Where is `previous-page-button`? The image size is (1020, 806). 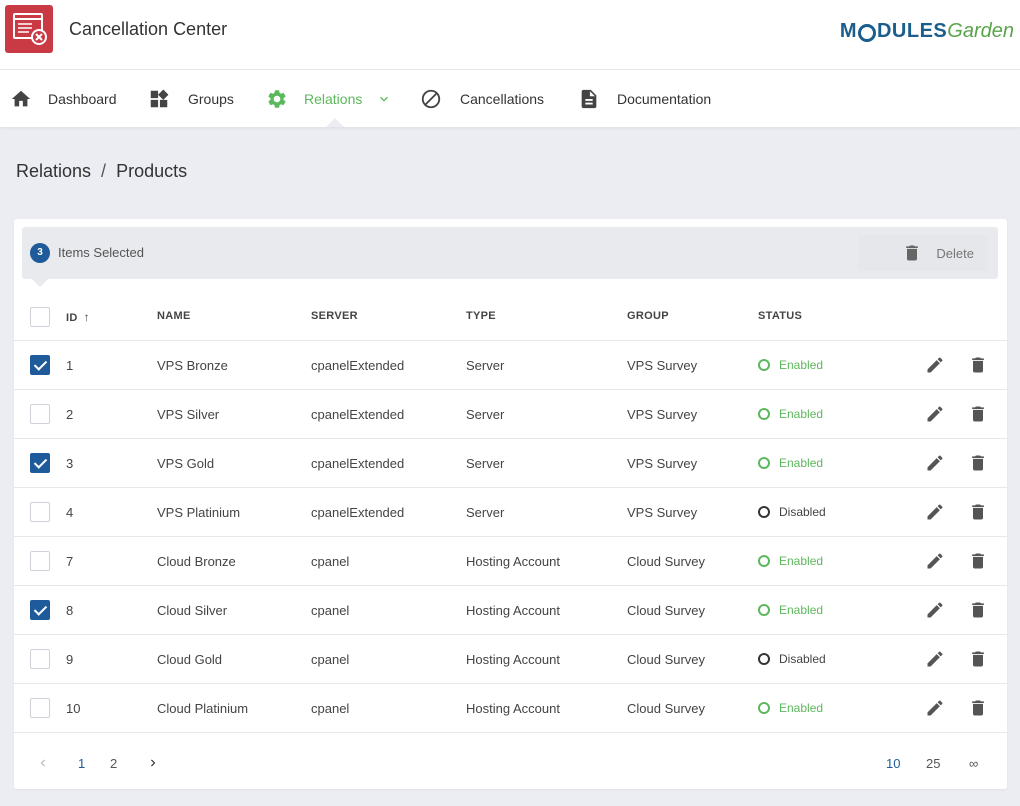 previous-page-button is located at coordinates (43, 764).